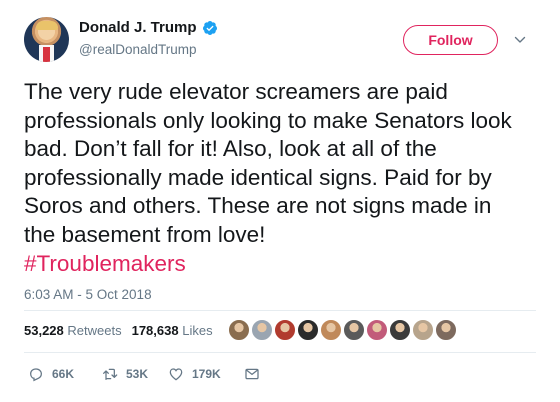 The width and height of the screenshot is (560, 402). Describe the element at coordinates (138, 49) in the screenshot. I see `author-handle: @realDonaldTrump` at that location.